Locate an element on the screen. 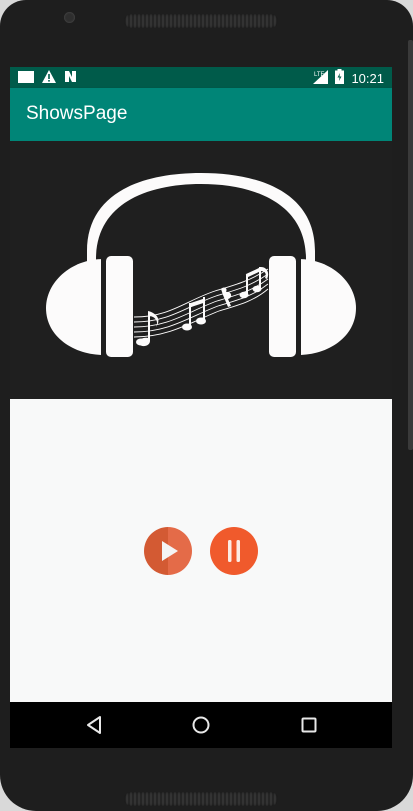  home-button is located at coordinates (201, 725).